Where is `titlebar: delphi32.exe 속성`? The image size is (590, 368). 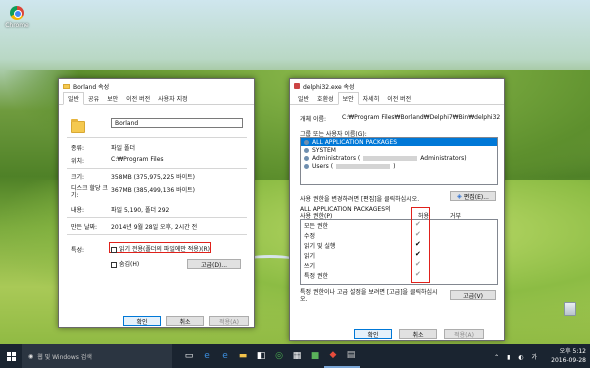 titlebar: delphi32.exe 속성 is located at coordinates (397, 86).